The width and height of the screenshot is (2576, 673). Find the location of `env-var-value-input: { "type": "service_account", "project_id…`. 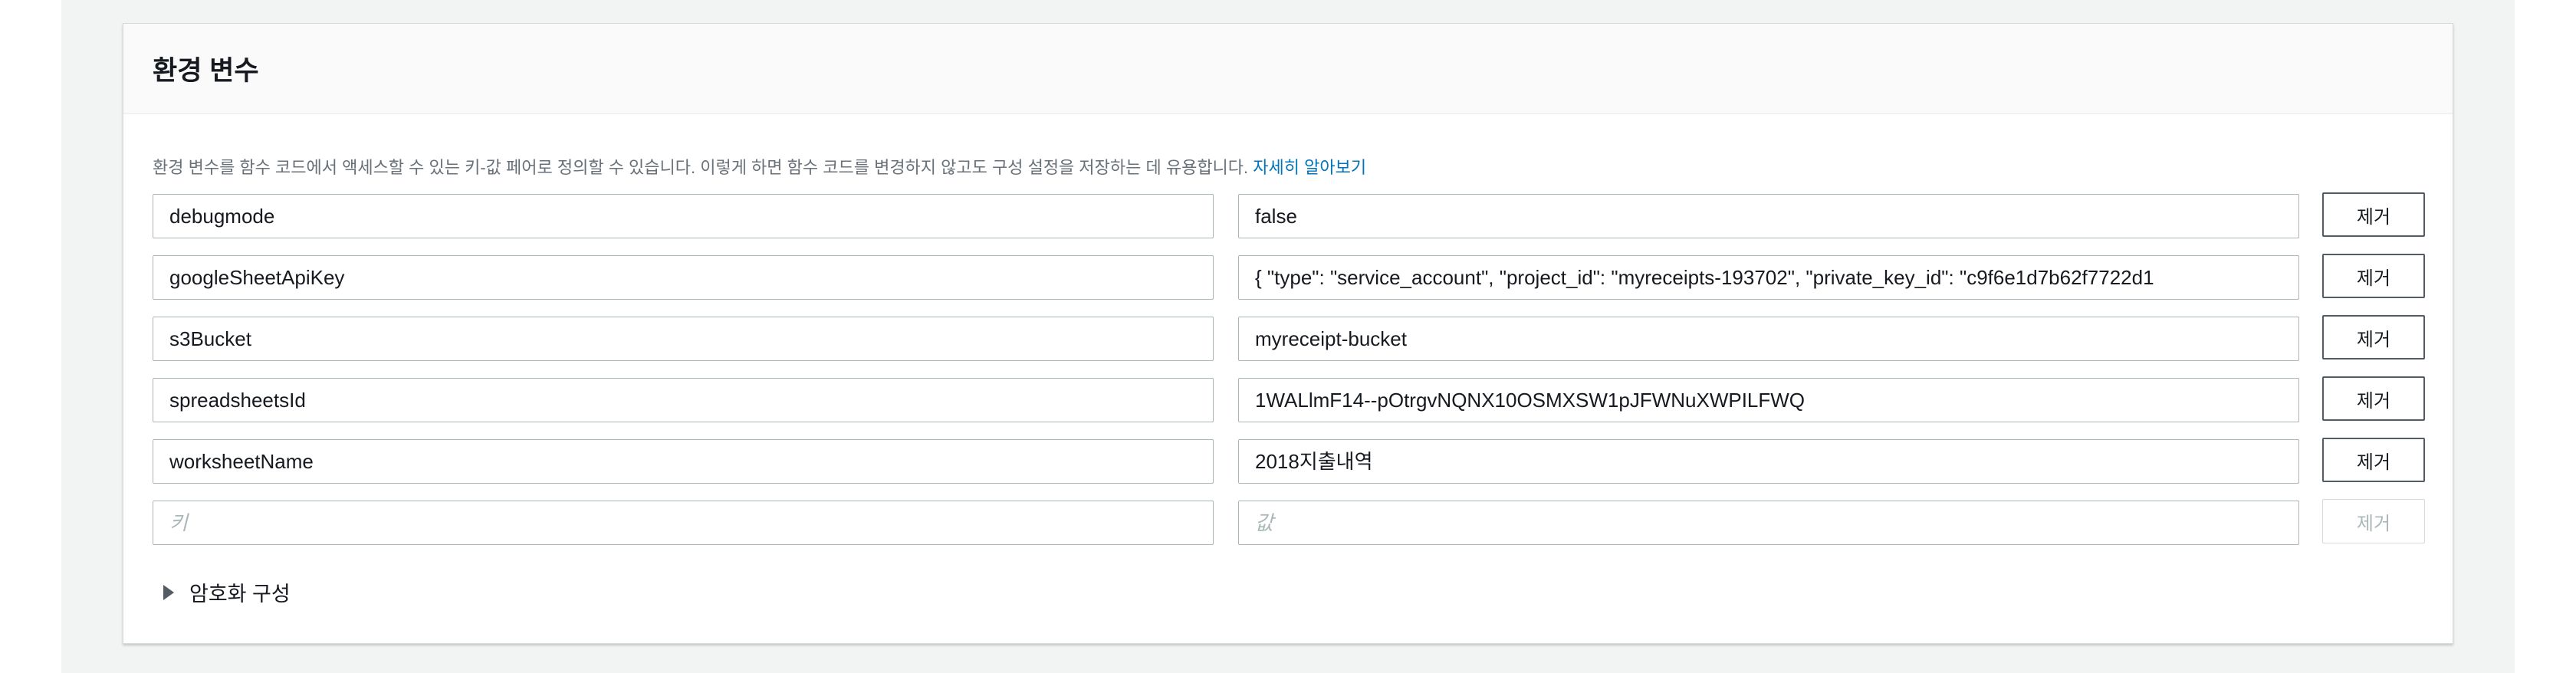

env-var-value-input: { "type": "service_account", "project_id… is located at coordinates (1768, 277).